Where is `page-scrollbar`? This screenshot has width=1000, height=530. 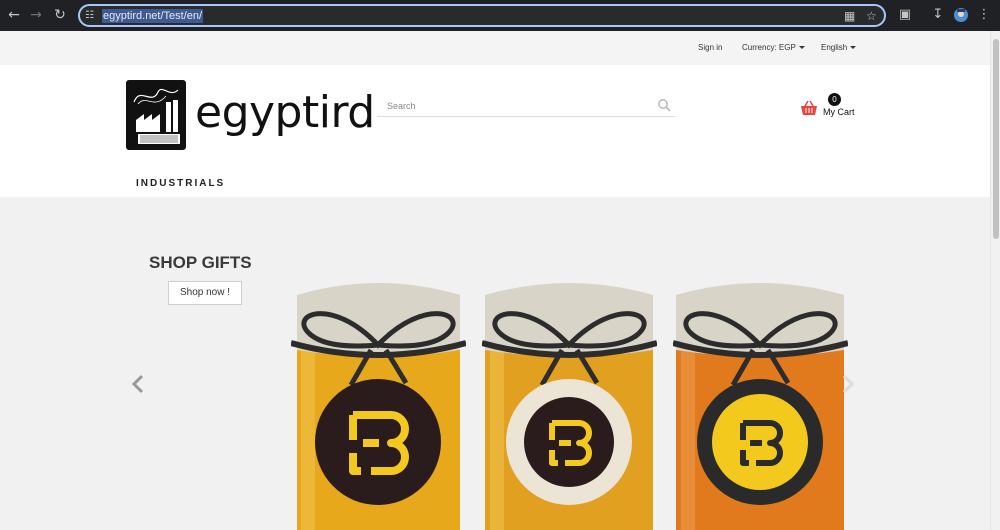
page-scrollbar is located at coordinates (995, 280).